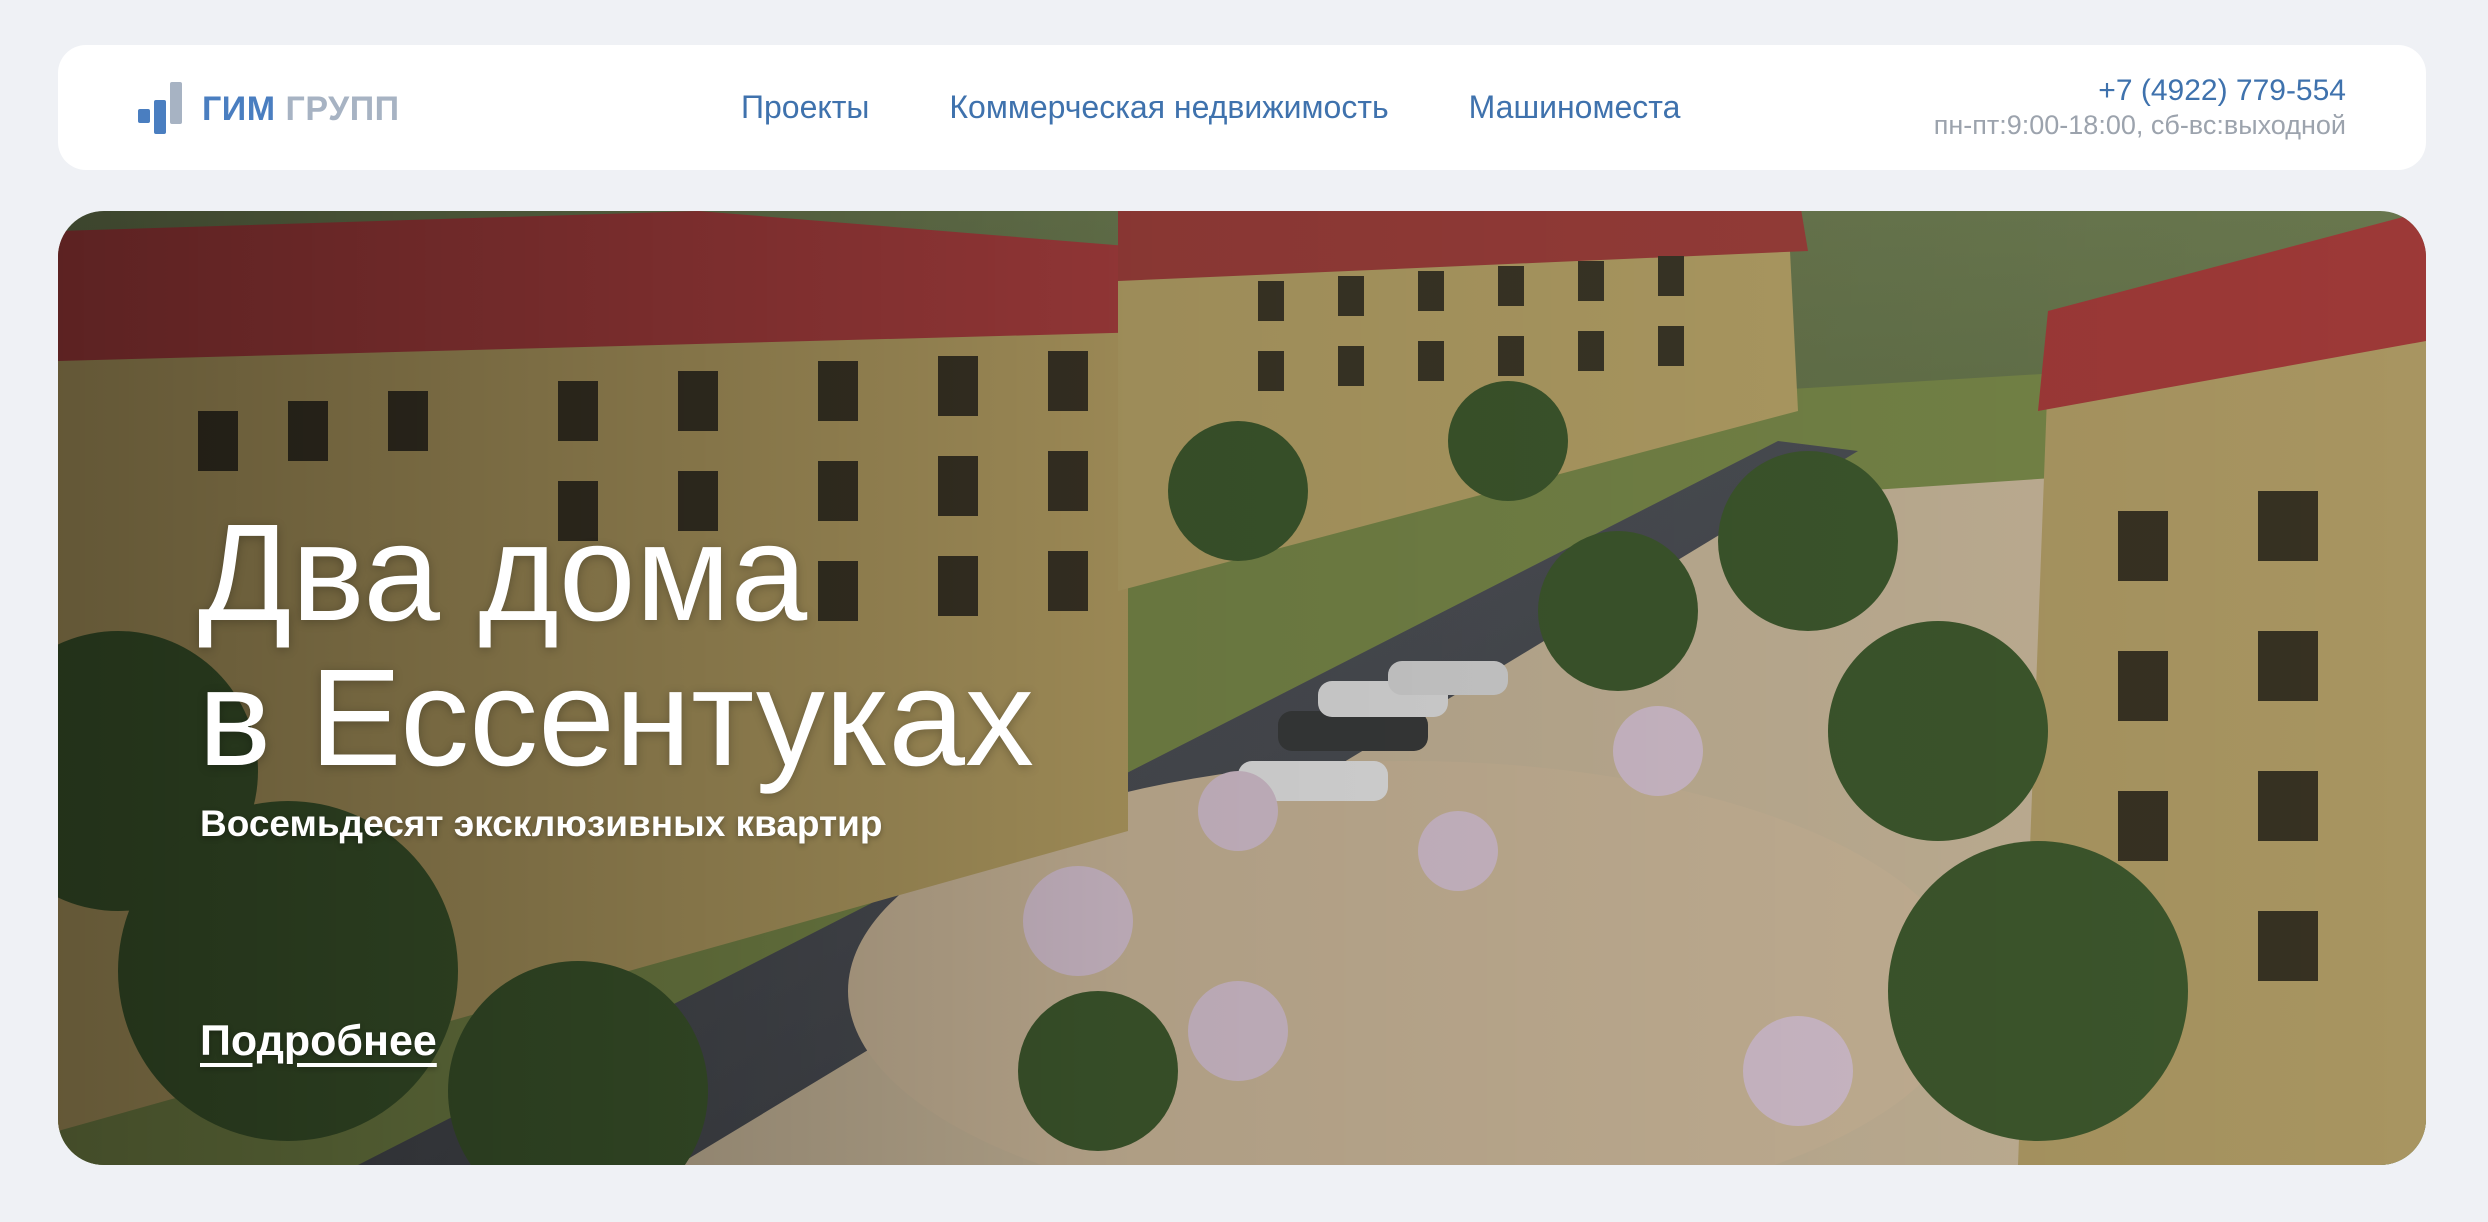  Describe the element at coordinates (541, 823) in the screenshot. I see `hero-subtitle: Восемьдесят эксклюзивных квартир` at that location.